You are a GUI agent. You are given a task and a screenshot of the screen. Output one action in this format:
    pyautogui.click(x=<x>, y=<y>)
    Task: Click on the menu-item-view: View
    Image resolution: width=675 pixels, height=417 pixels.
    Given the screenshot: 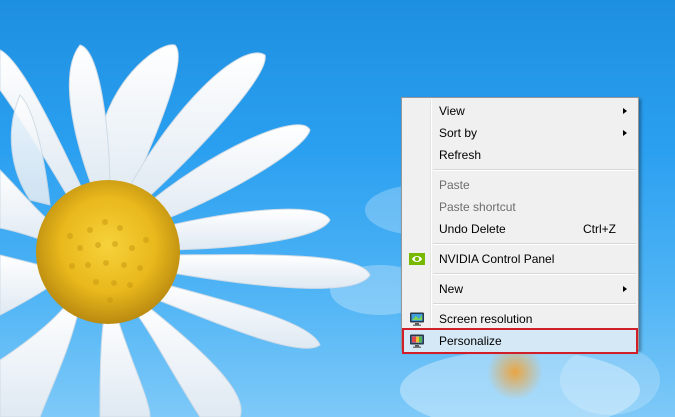 What is the action you would take?
    pyautogui.click(x=520, y=111)
    